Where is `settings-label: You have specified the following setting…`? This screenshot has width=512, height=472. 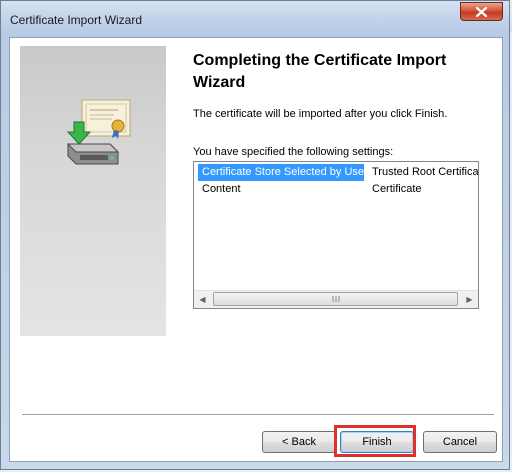 settings-label: You have specified the following setting… is located at coordinates (293, 152).